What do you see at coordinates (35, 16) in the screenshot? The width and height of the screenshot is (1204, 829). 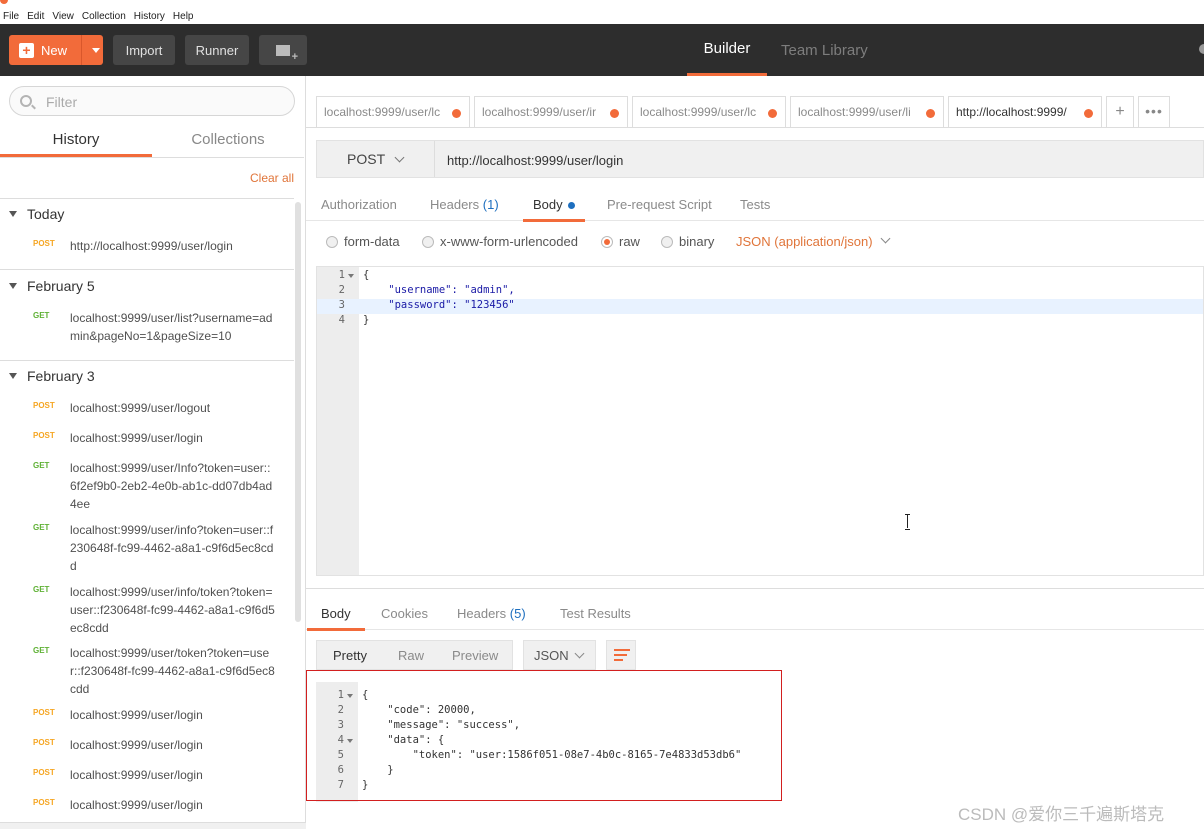 I see `menu-edit: Edit` at bounding box center [35, 16].